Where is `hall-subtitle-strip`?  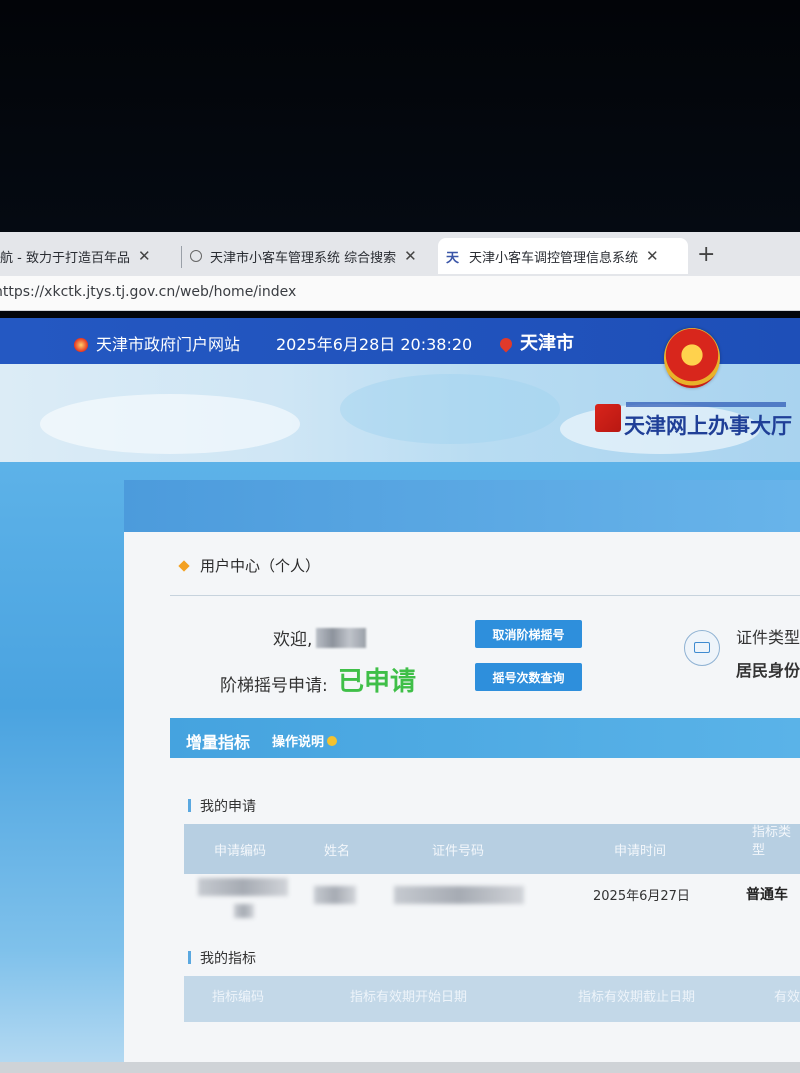
hall-subtitle-strip is located at coordinates (706, 404).